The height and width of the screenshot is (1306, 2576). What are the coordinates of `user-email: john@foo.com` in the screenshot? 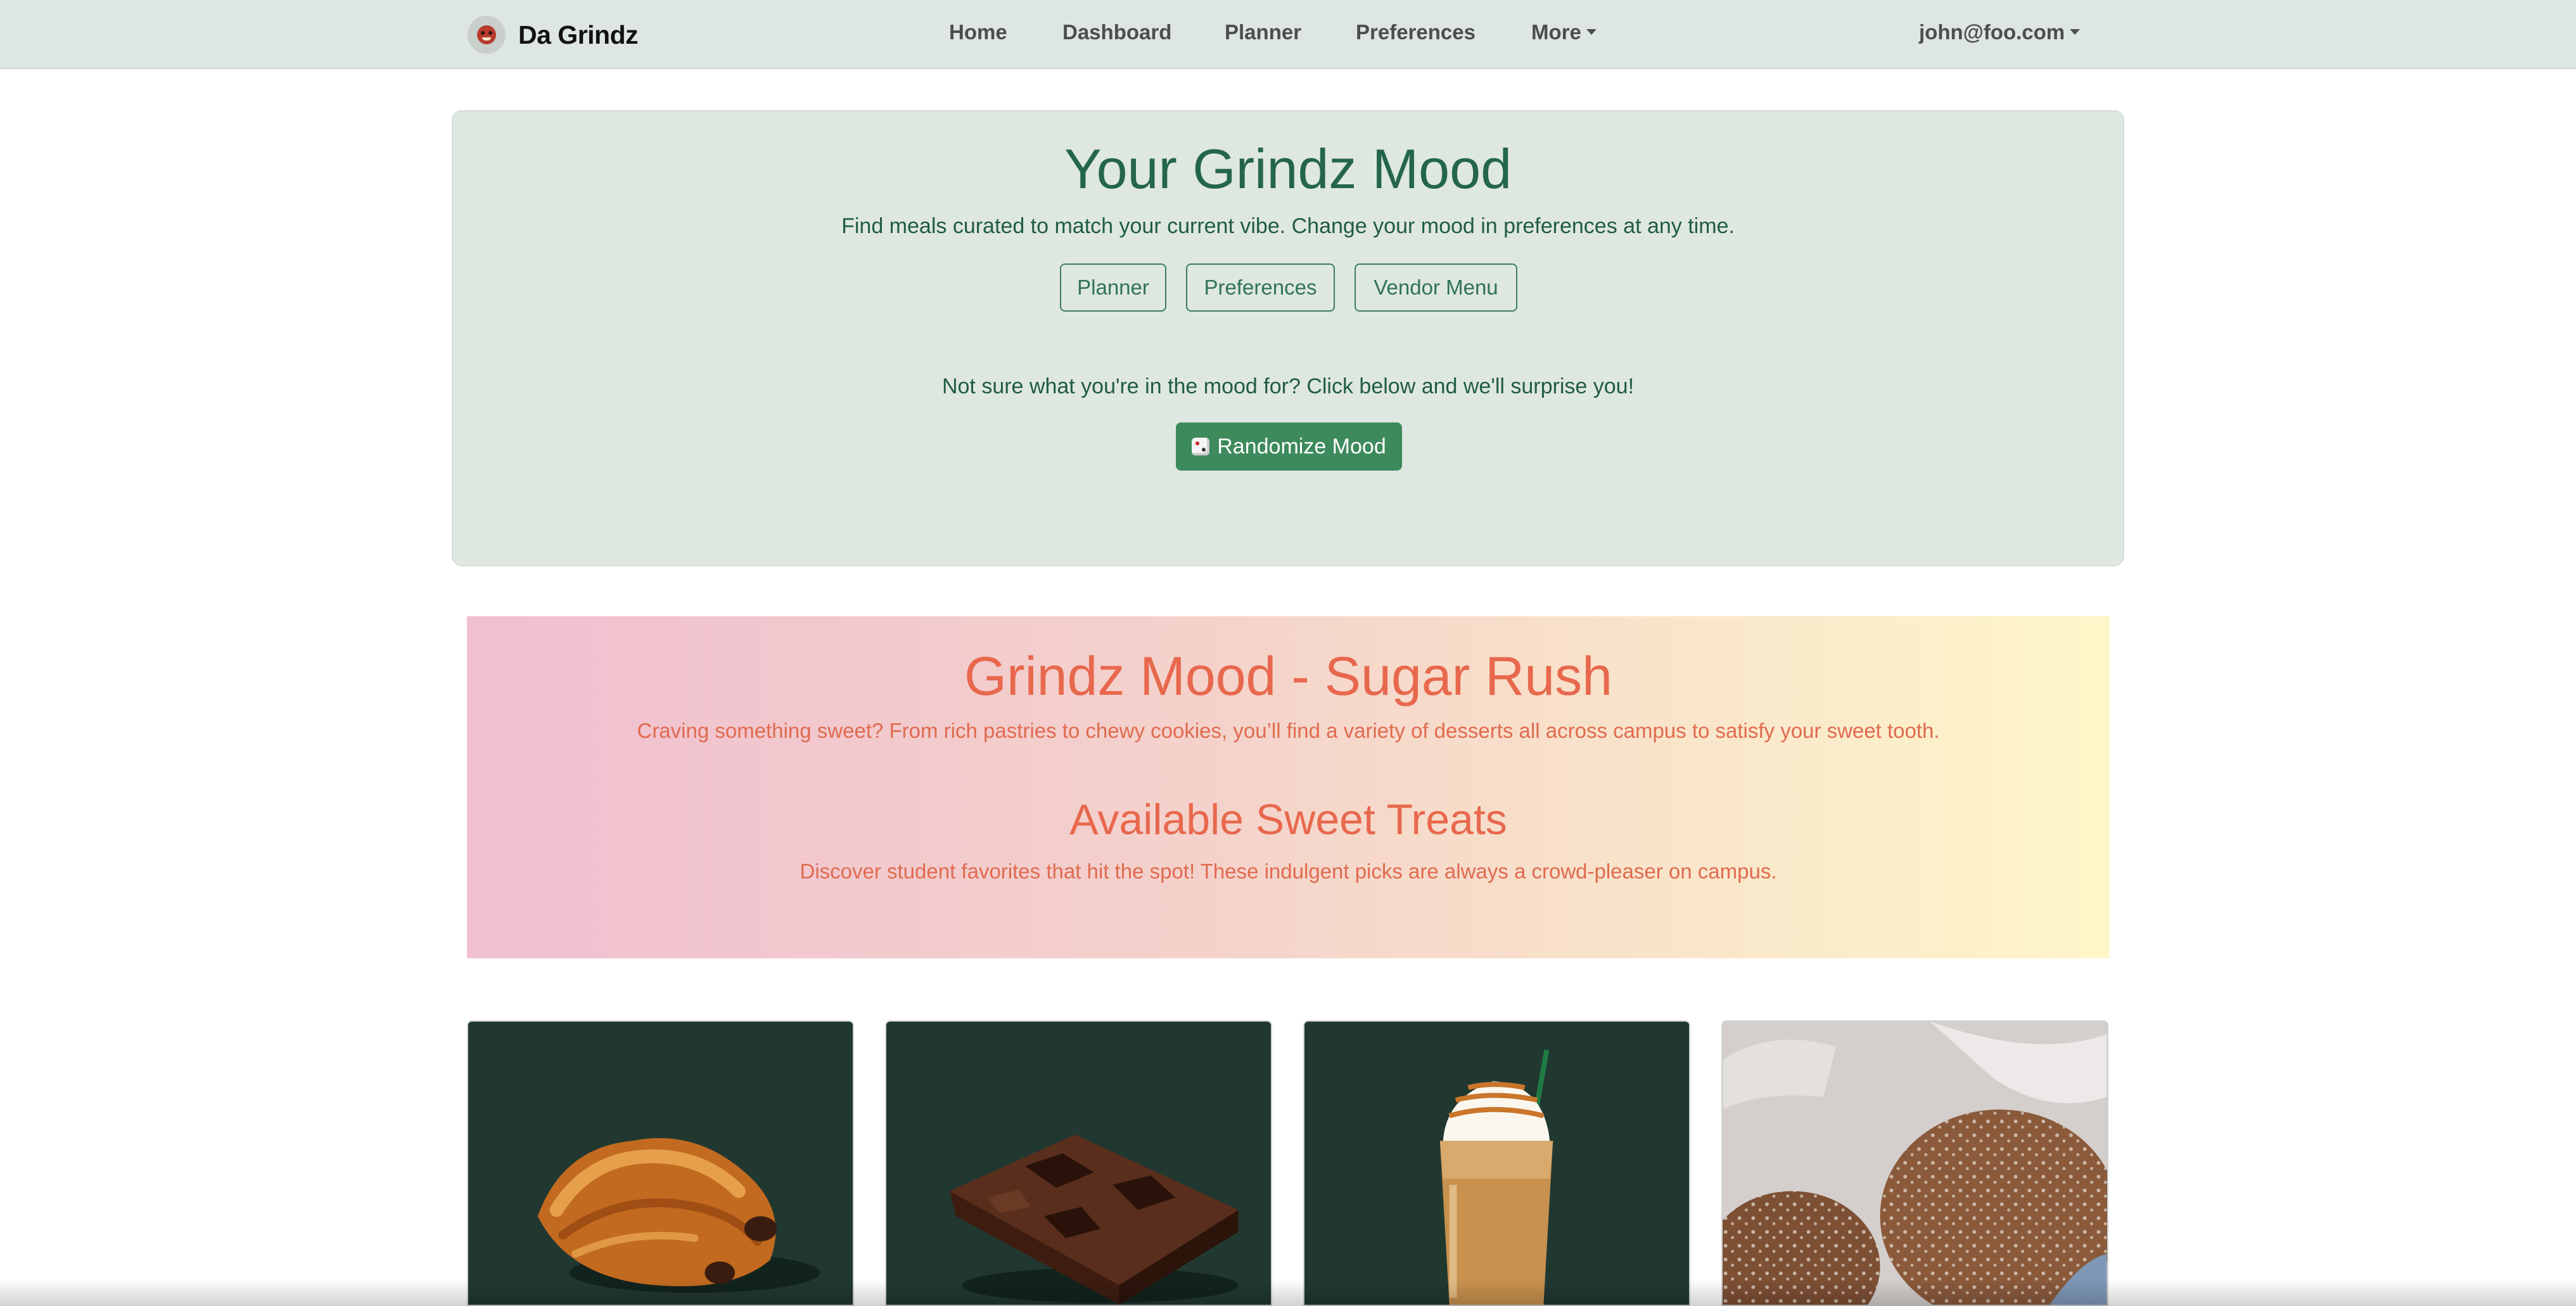 It's located at (1992, 32).